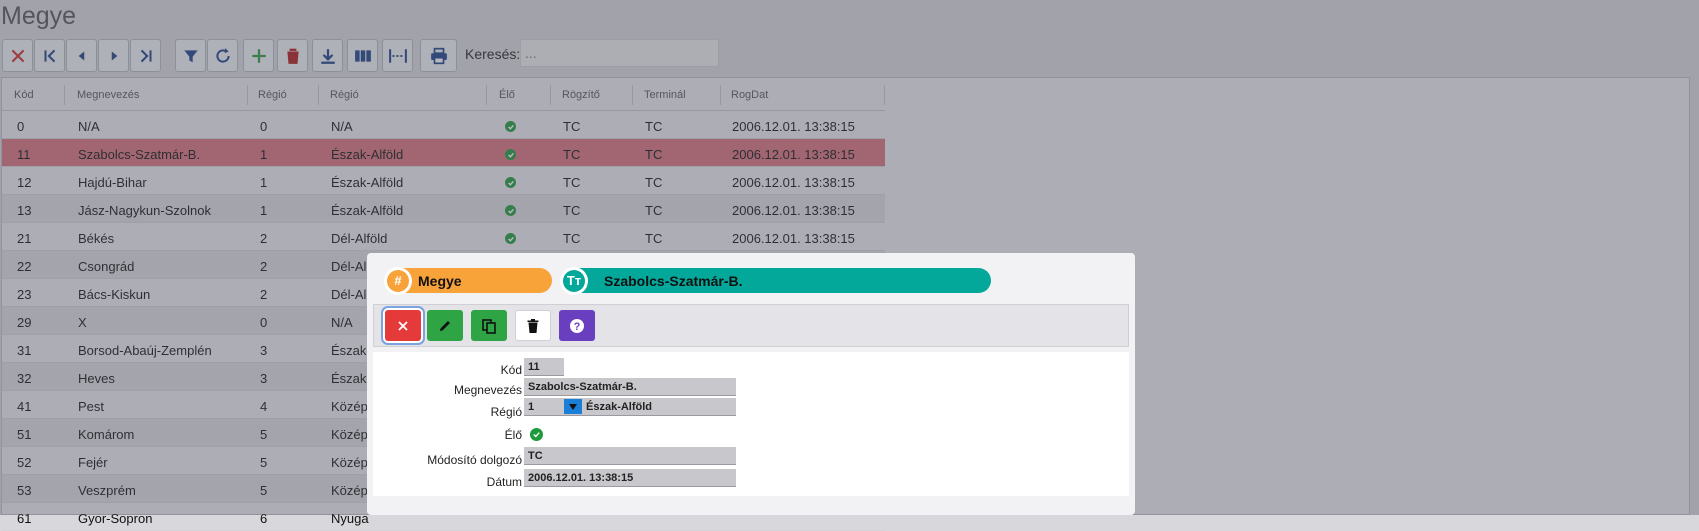  What do you see at coordinates (630, 478) in the screenshot?
I see `datum-field: 2006.12.01. 13:38:15` at bounding box center [630, 478].